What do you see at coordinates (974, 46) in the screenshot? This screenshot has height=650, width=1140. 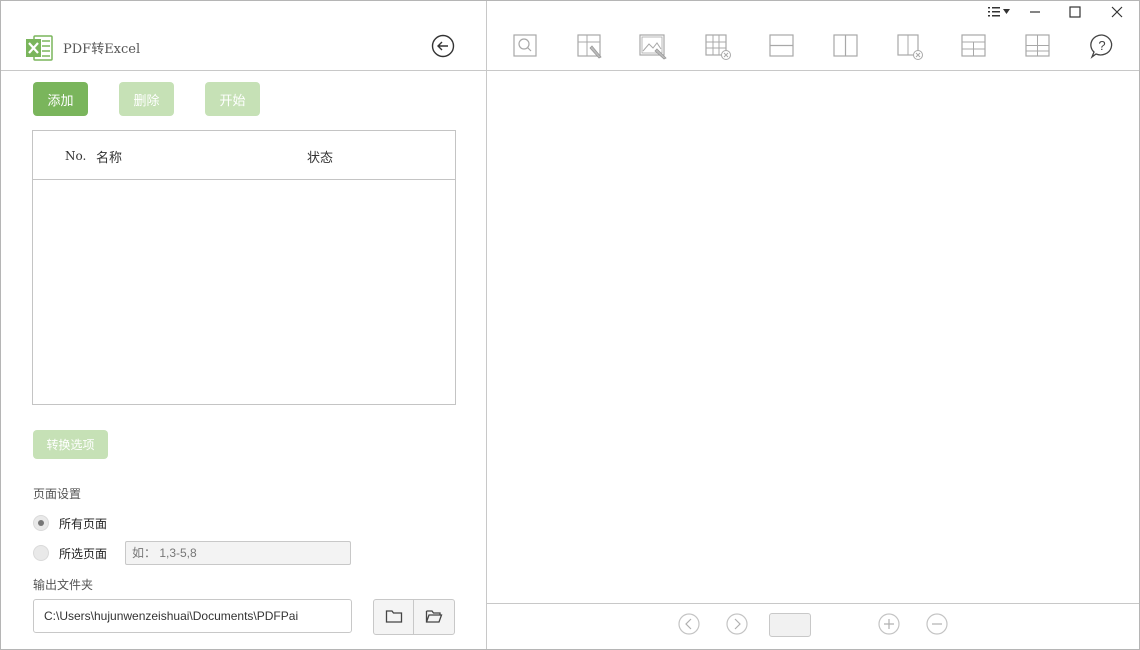 I see `merge-row-icon` at bounding box center [974, 46].